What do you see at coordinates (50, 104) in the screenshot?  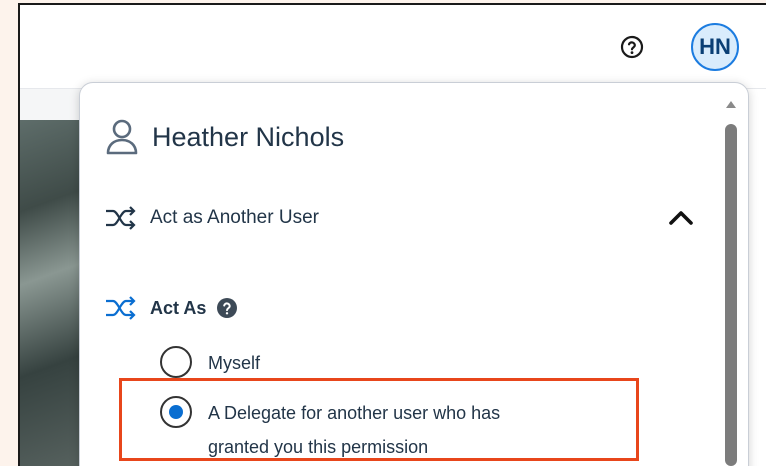 I see `background-strip` at bounding box center [50, 104].